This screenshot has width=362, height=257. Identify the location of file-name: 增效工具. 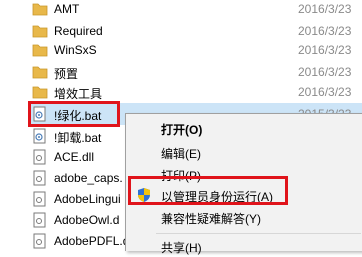
(78, 94).